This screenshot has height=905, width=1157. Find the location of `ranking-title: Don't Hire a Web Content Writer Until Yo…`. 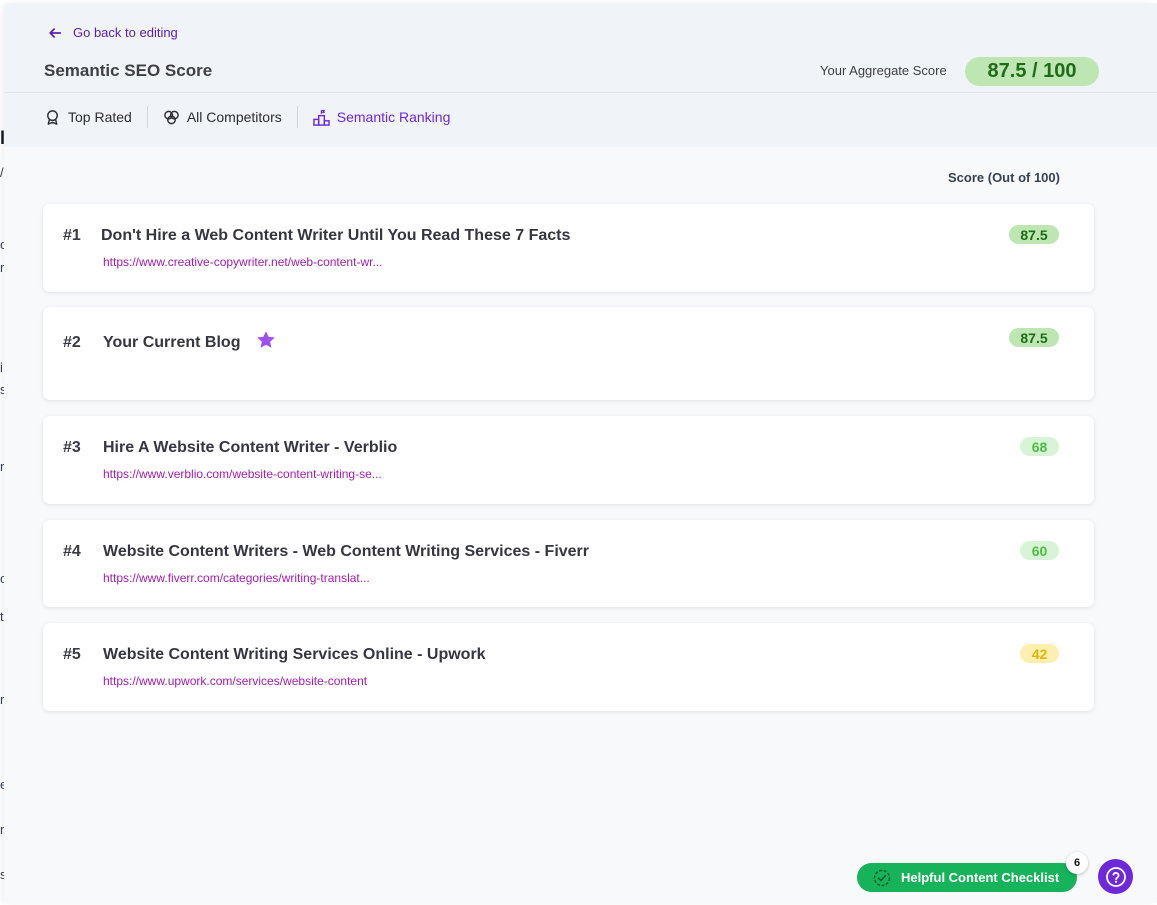

ranking-title: Don't Hire a Web Content Writer Until Yo… is located at coordinates (336, 235).